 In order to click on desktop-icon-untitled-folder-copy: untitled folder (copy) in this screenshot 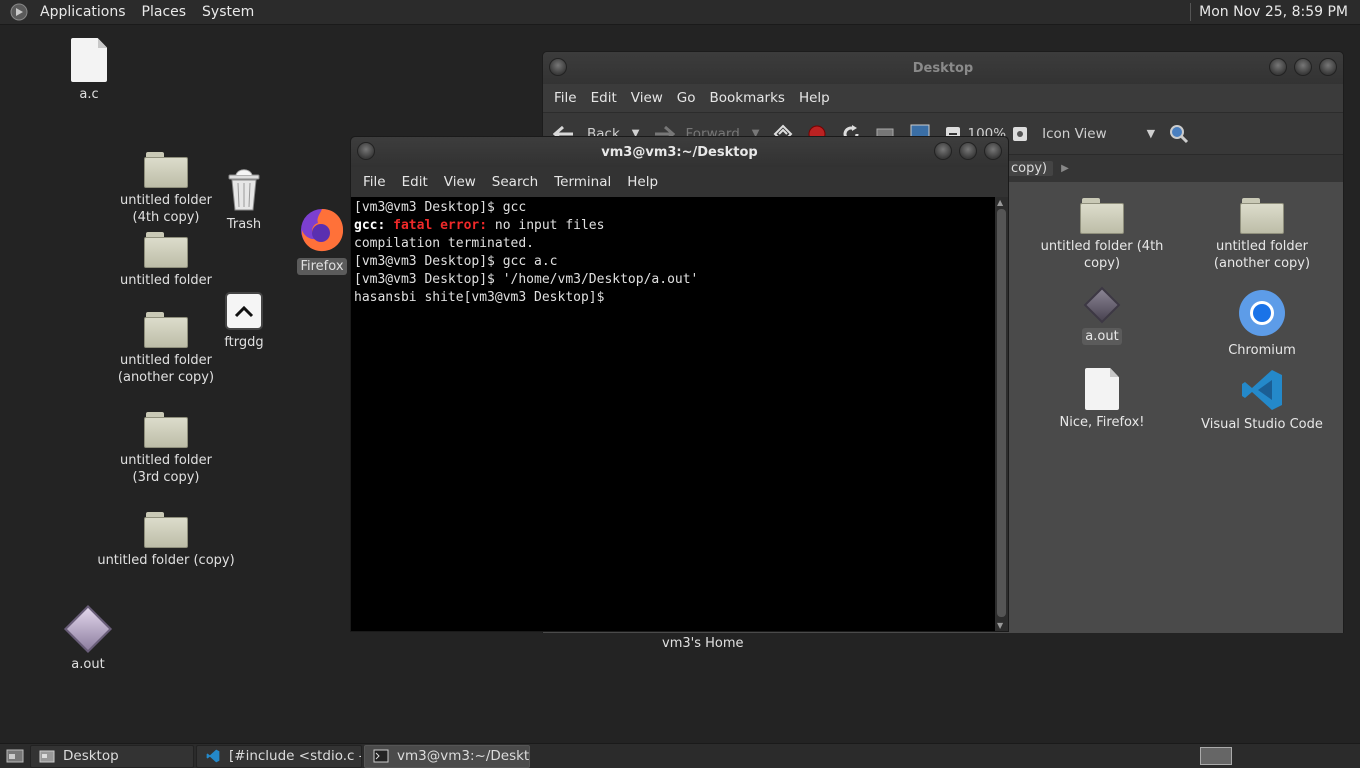, I will do `click(166, 540)`.